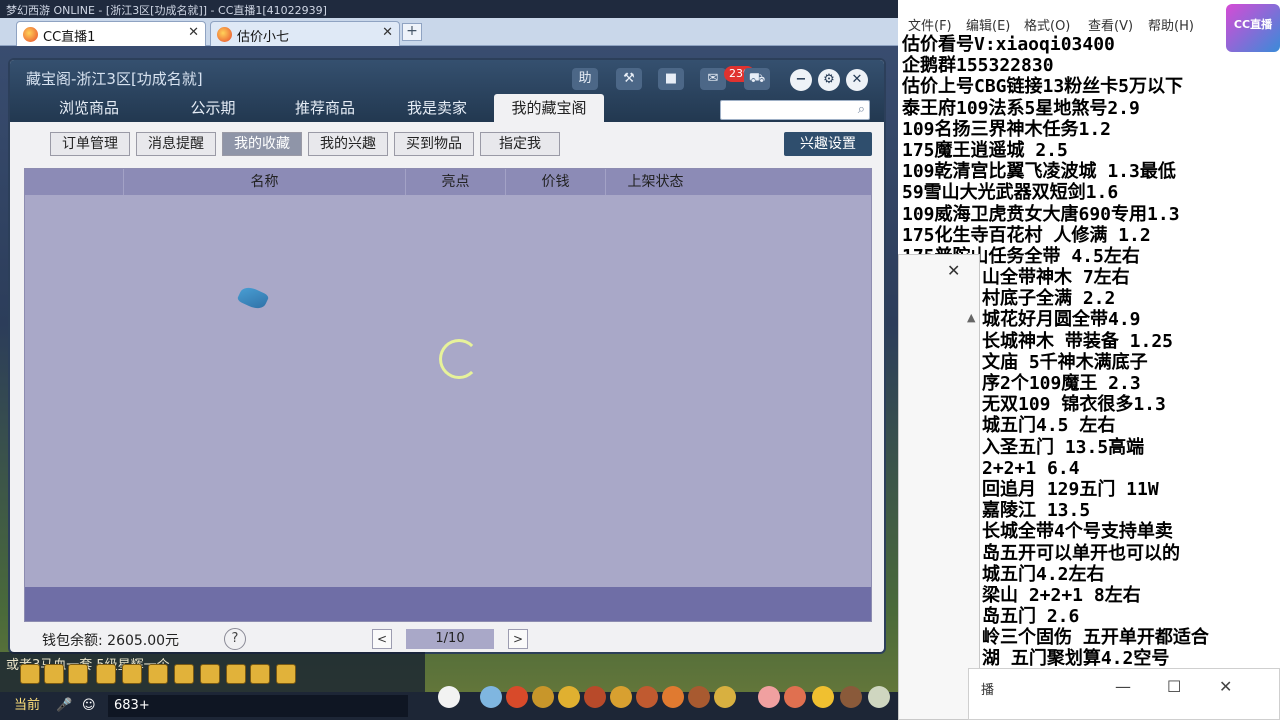  I want to click on prev-page-button: <, so click(382, 639).